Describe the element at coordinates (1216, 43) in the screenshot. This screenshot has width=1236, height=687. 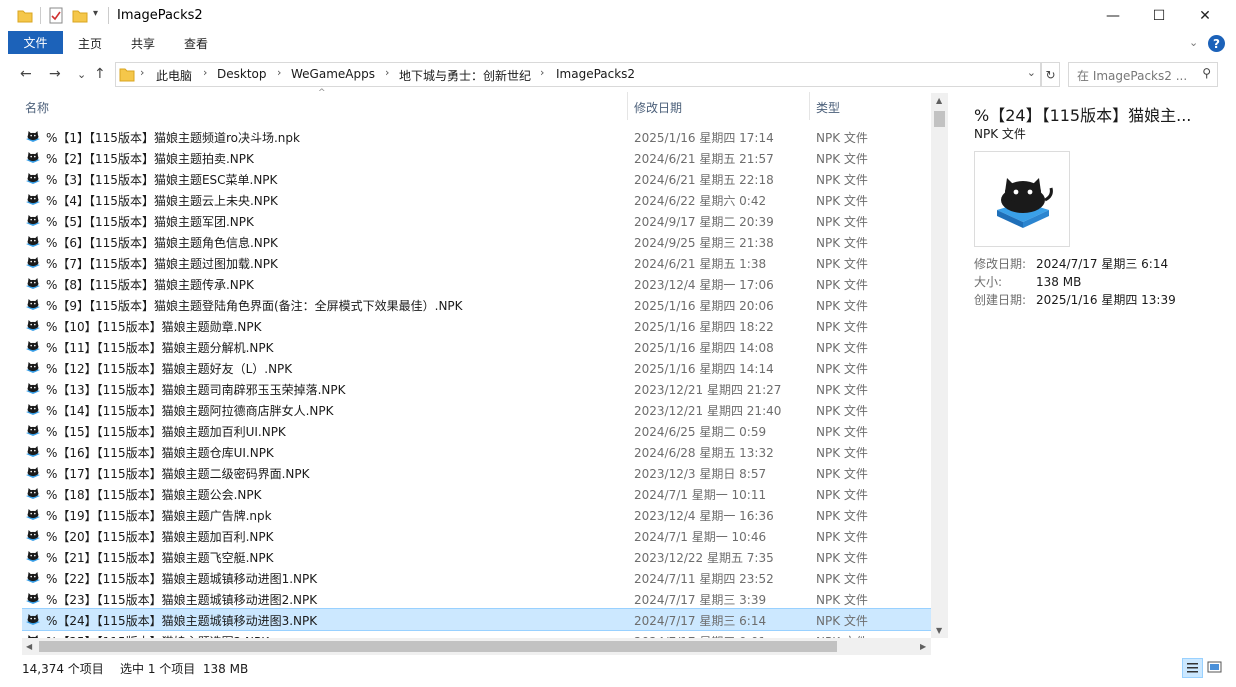
I see `help-icon: ?` at that location.